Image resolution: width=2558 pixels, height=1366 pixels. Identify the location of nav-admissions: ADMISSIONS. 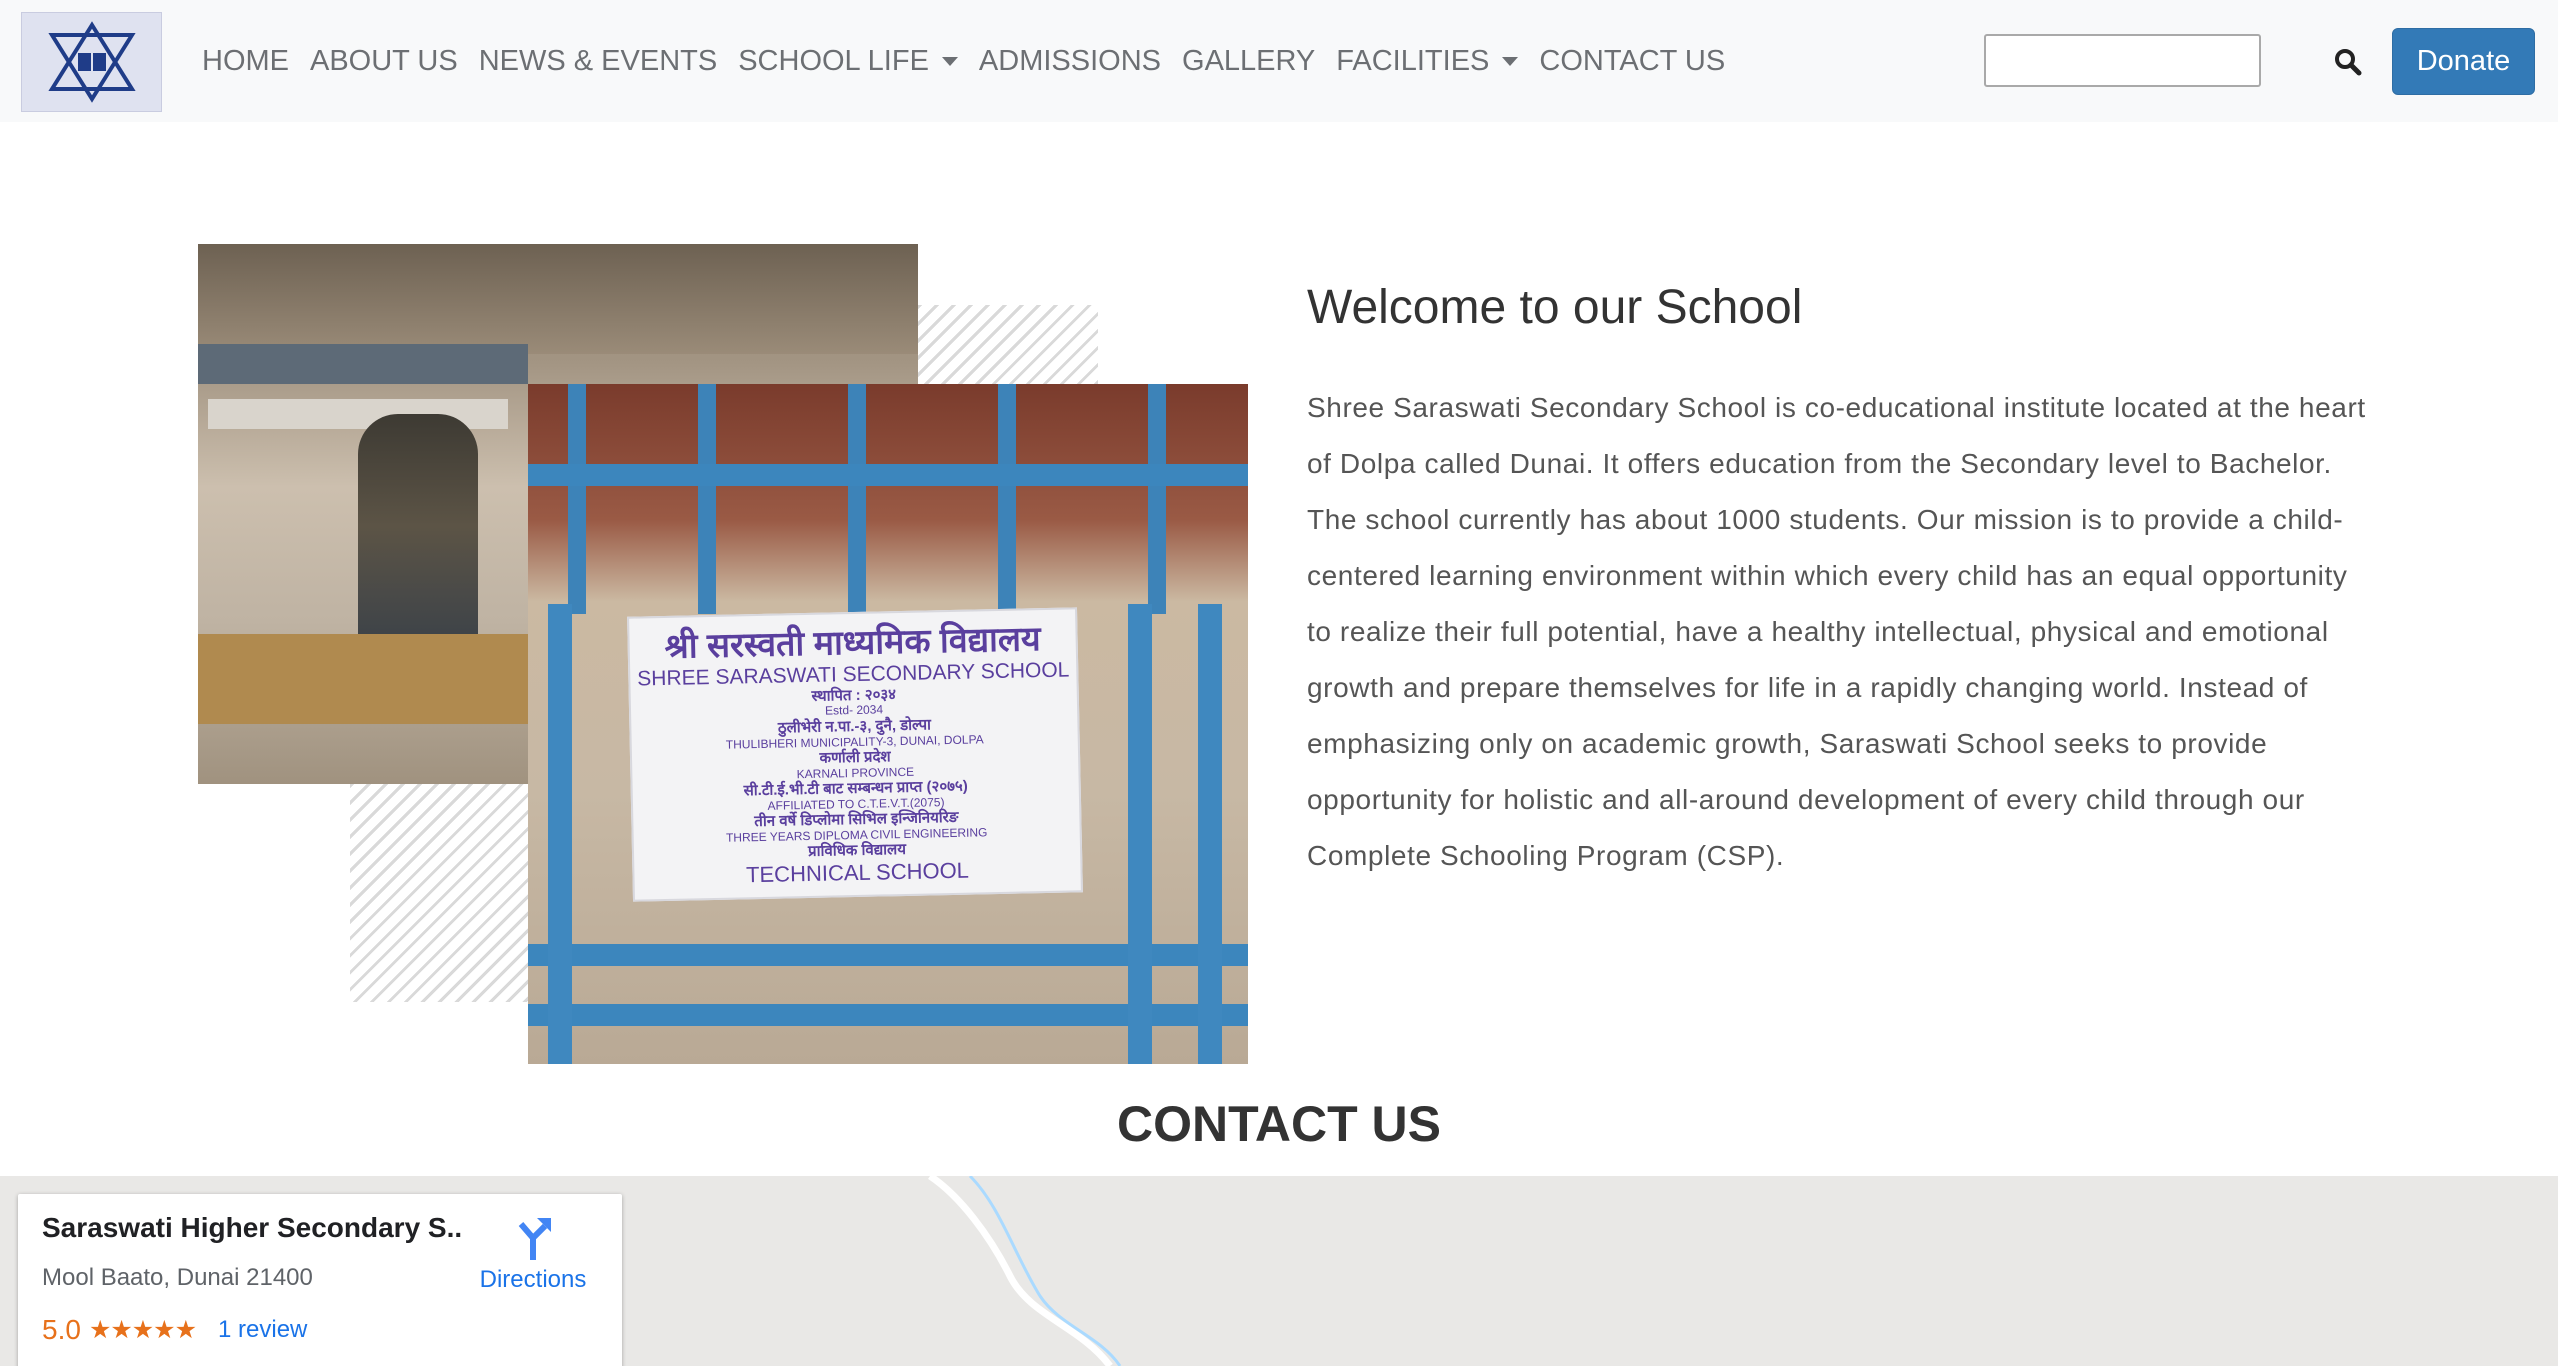
(1070, 61).